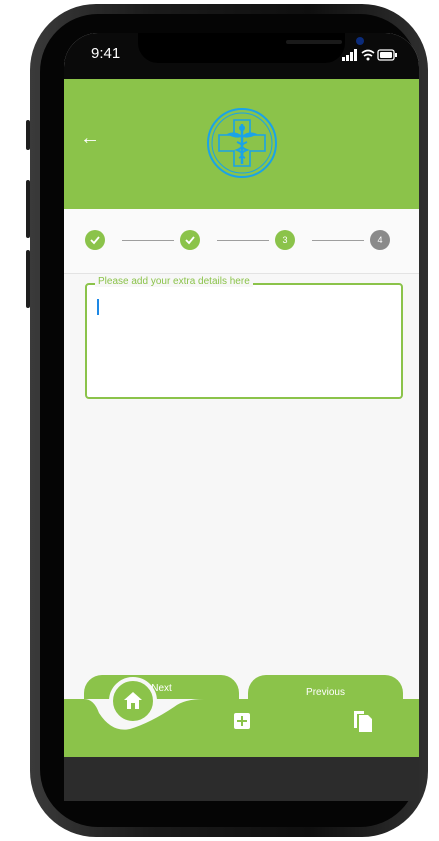  Describe the element at coordinates (28, 135) in the screenshot. I see `mute-switch` at that location.